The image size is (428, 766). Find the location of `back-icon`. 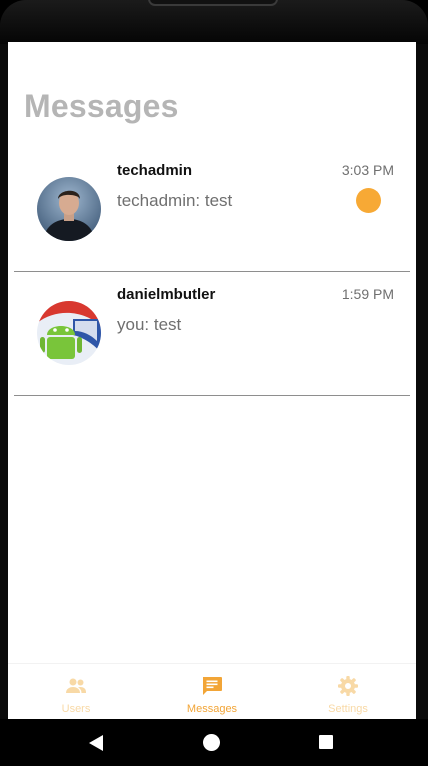

back-icon is located at coordinates (96, 743).